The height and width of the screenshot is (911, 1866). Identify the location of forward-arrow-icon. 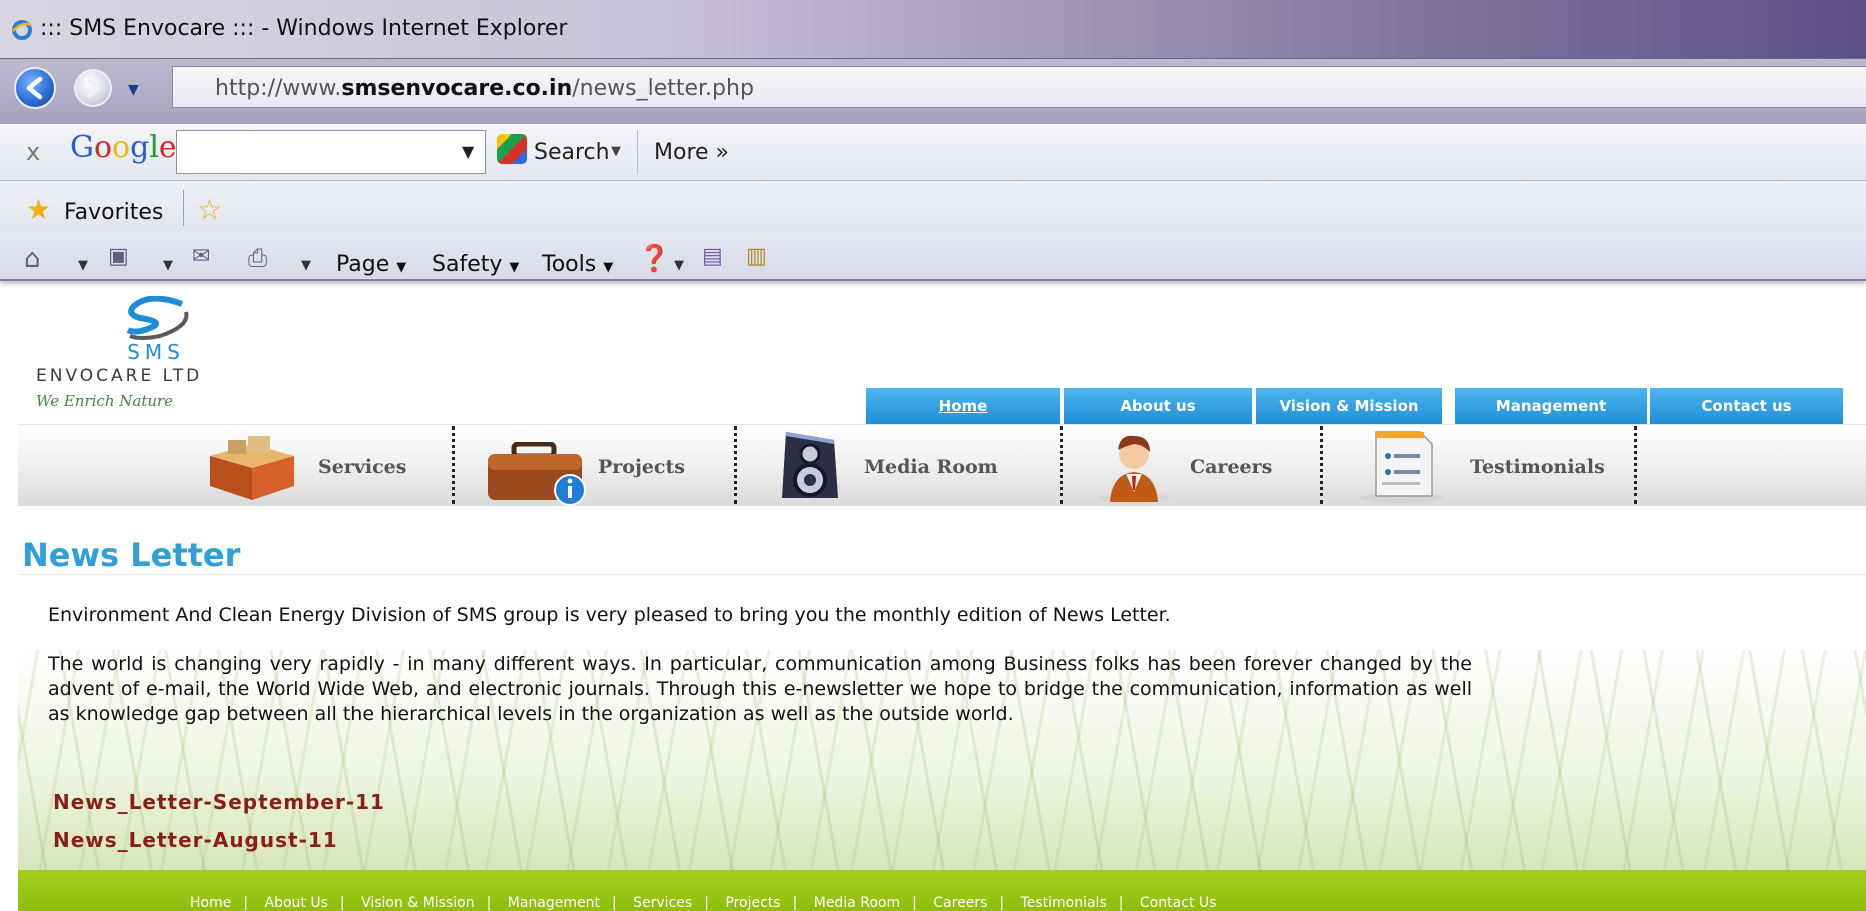
(93, 88).